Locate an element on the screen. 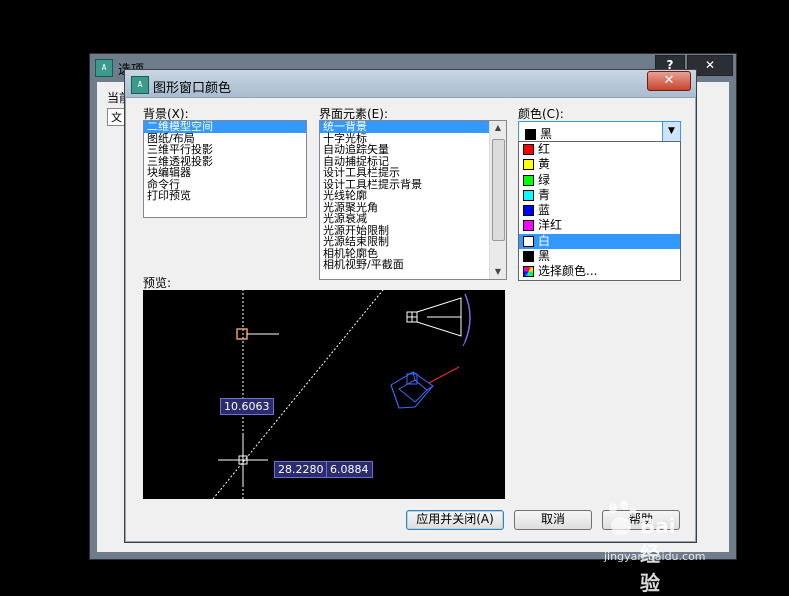 Image resolution: width=789 pixels, height=596 pixels. light-glyph is located at coordinates (412, 390).